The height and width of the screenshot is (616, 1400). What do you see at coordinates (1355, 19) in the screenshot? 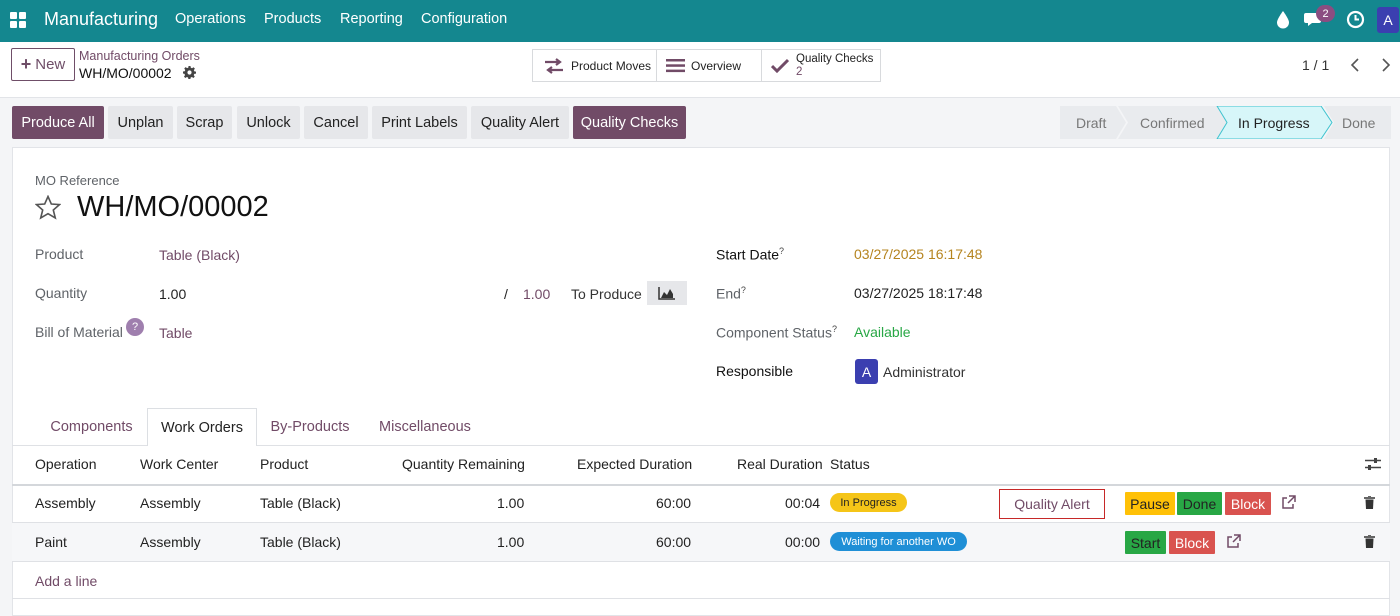
I see `clock-icon` at bounding box center [1355, 19].